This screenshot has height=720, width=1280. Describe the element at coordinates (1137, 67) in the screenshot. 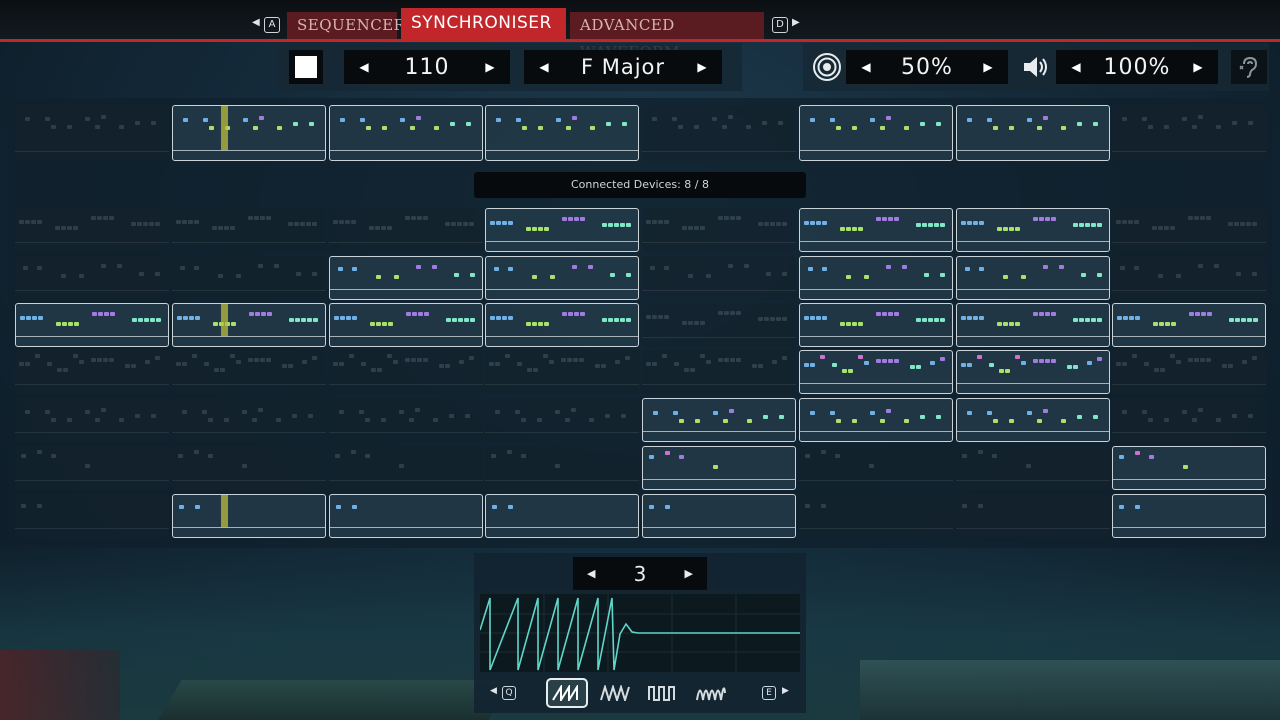

I see `volume-stepper: ◀ 100% ▶` at that location.